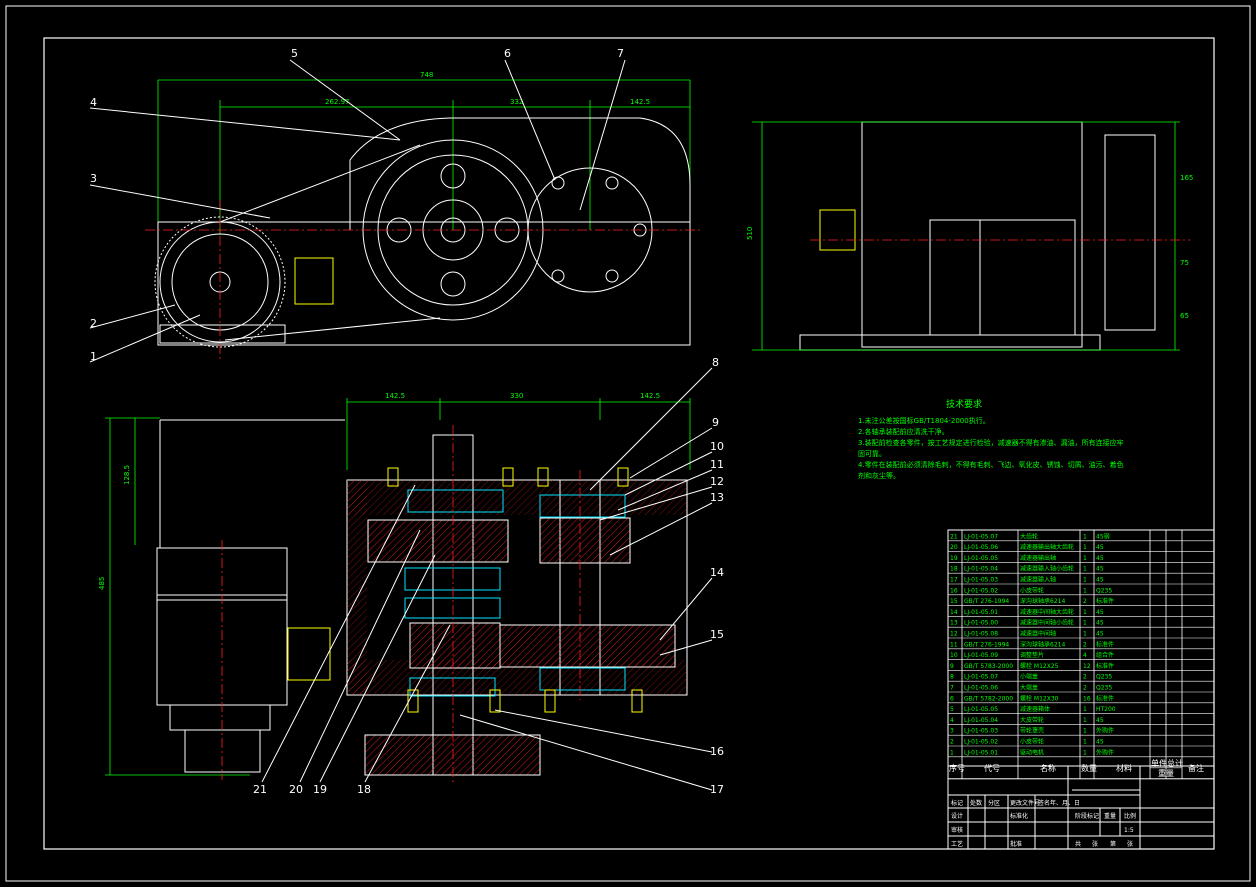 The image size is (1256, 887). What do you see at coordinates (1029, 677) in the screenshot?
I see `bom-cell-name: 小端盖` at bounding box center [1029, 677].